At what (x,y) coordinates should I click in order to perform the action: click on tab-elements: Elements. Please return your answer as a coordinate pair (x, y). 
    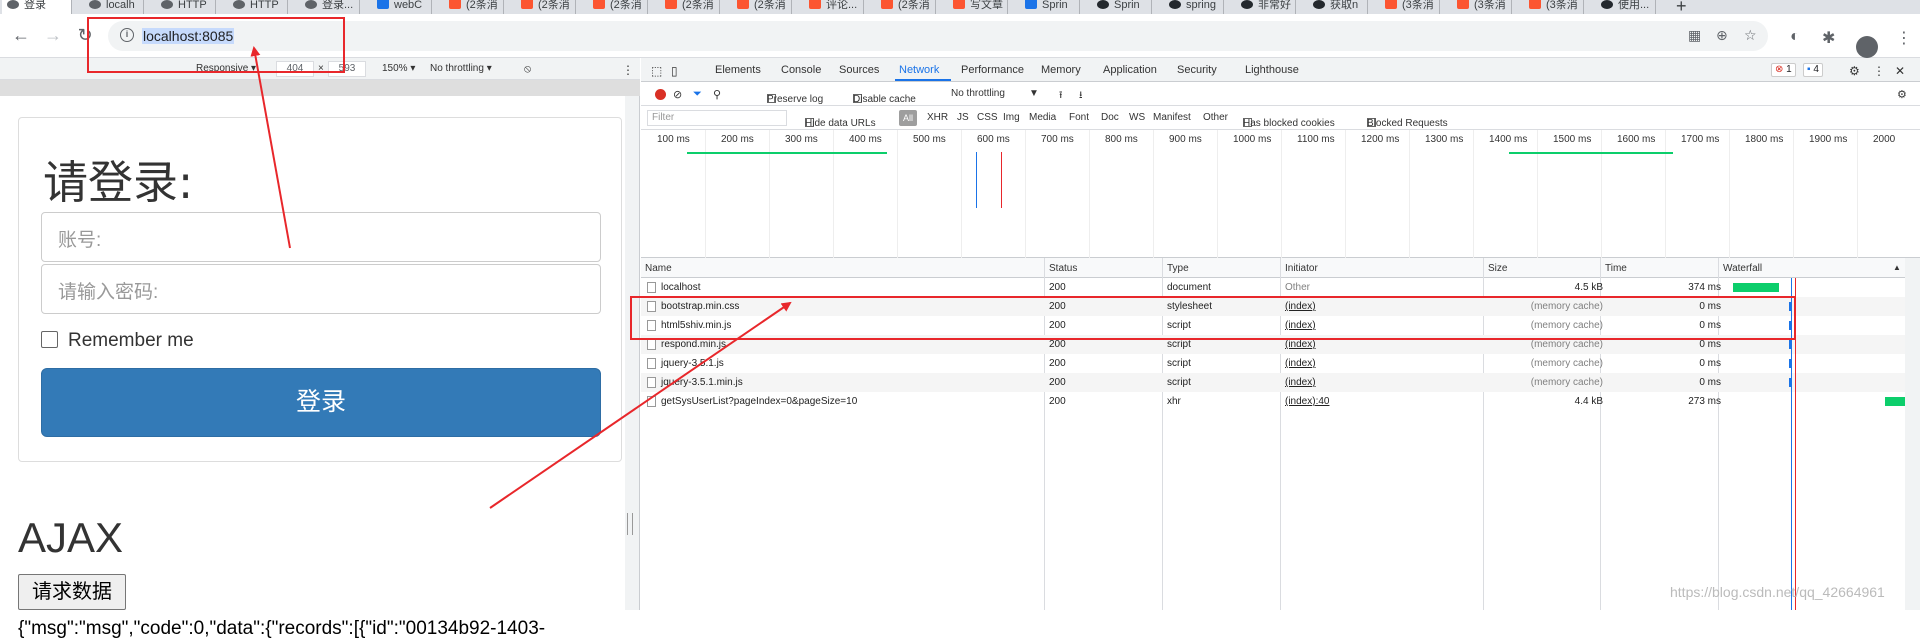
    Looking at the image, I should click on (738, 70).